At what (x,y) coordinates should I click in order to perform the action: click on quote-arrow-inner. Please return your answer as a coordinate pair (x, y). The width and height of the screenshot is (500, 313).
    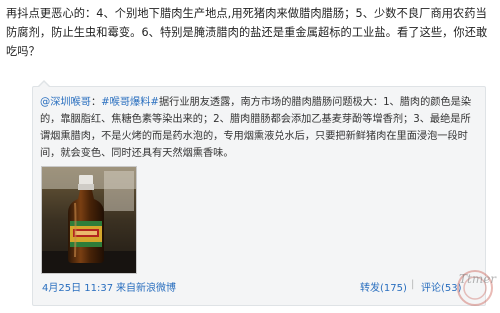
    Looking at the image, I should click on (44, 84).